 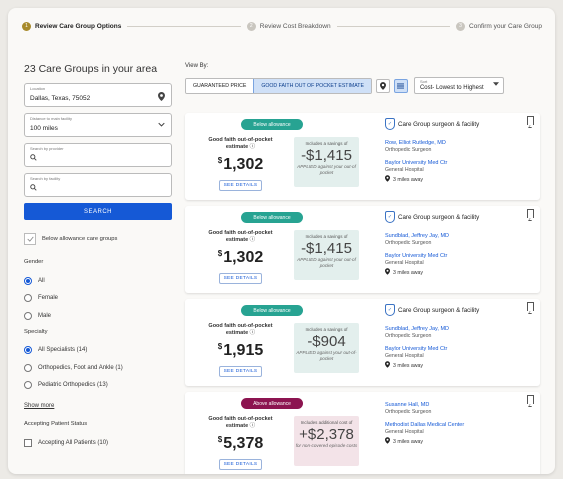 I want to click on location-value: Dallas, Texas, 75052, so click(x=60, y=98).